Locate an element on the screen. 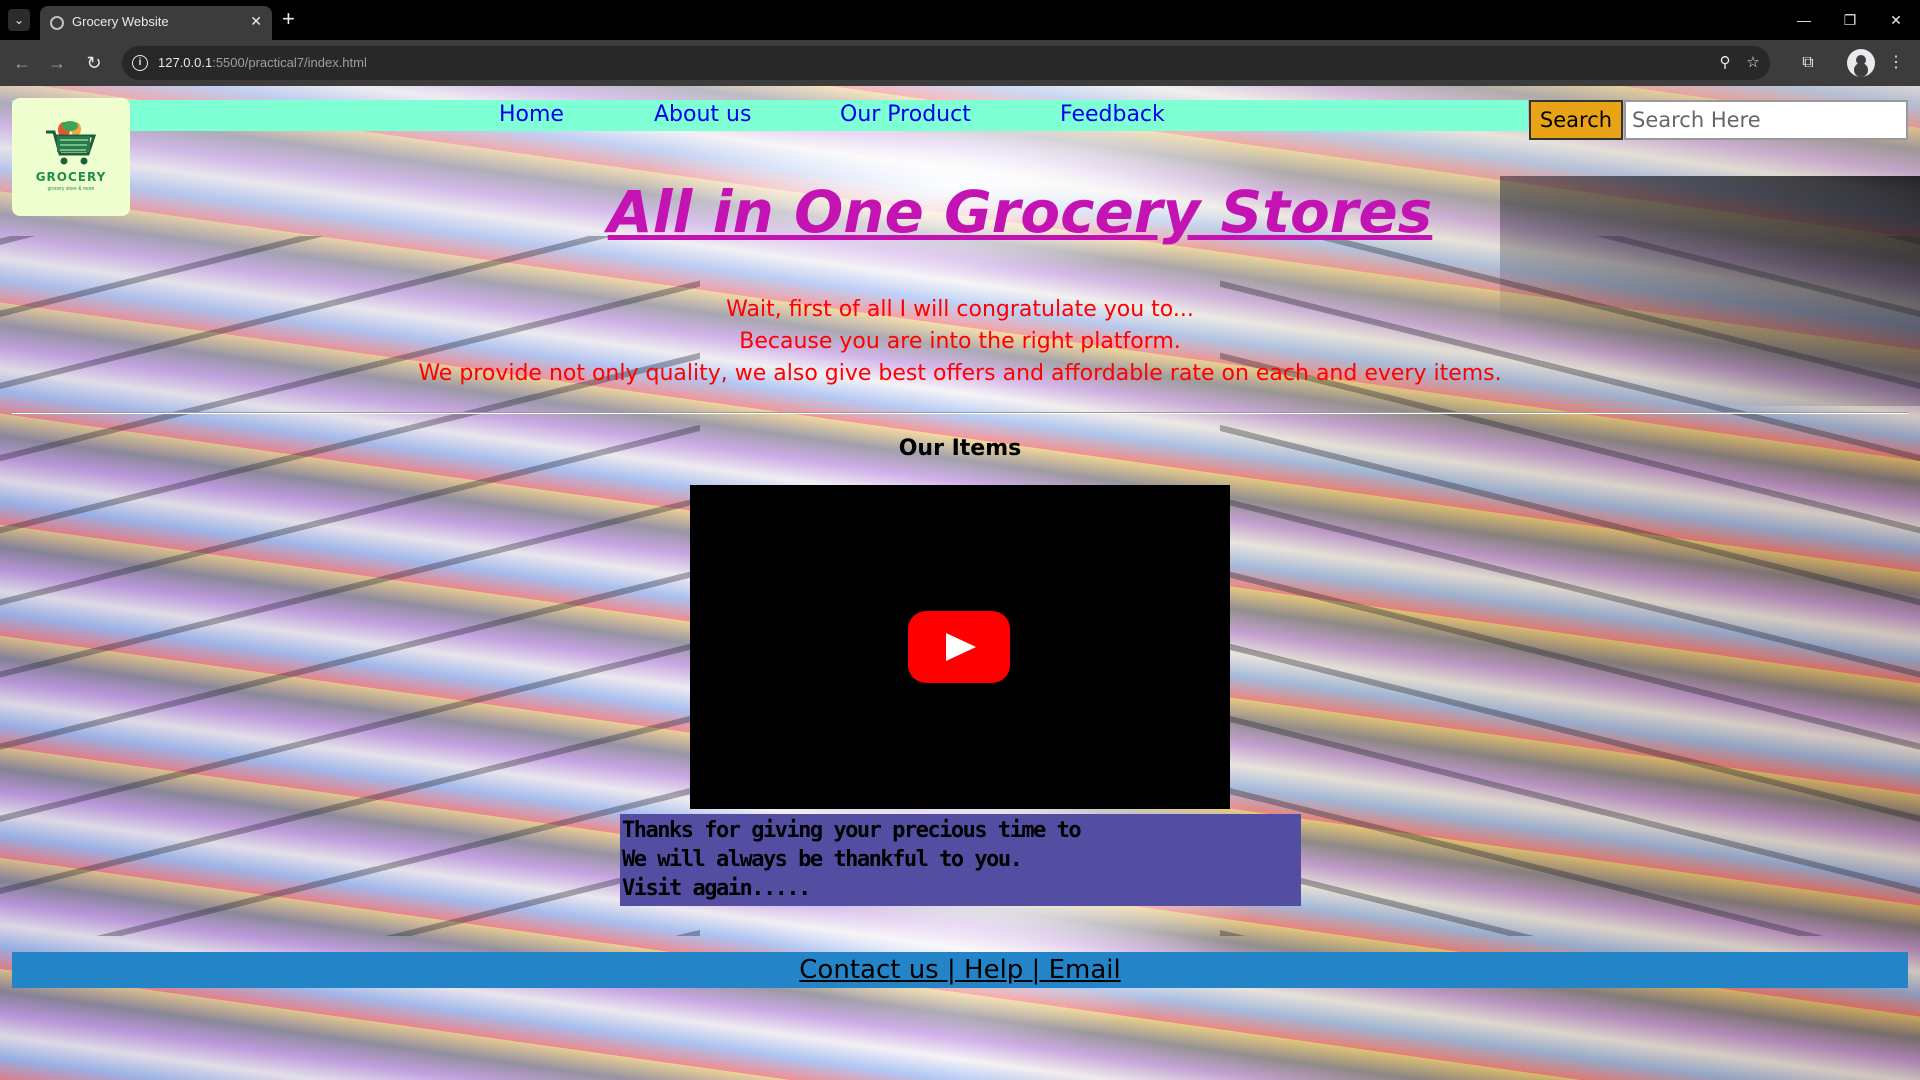 This screenshot has height=1080, width=1920. nav-link-our-product: Our Product is located at coordinates (905, 114).